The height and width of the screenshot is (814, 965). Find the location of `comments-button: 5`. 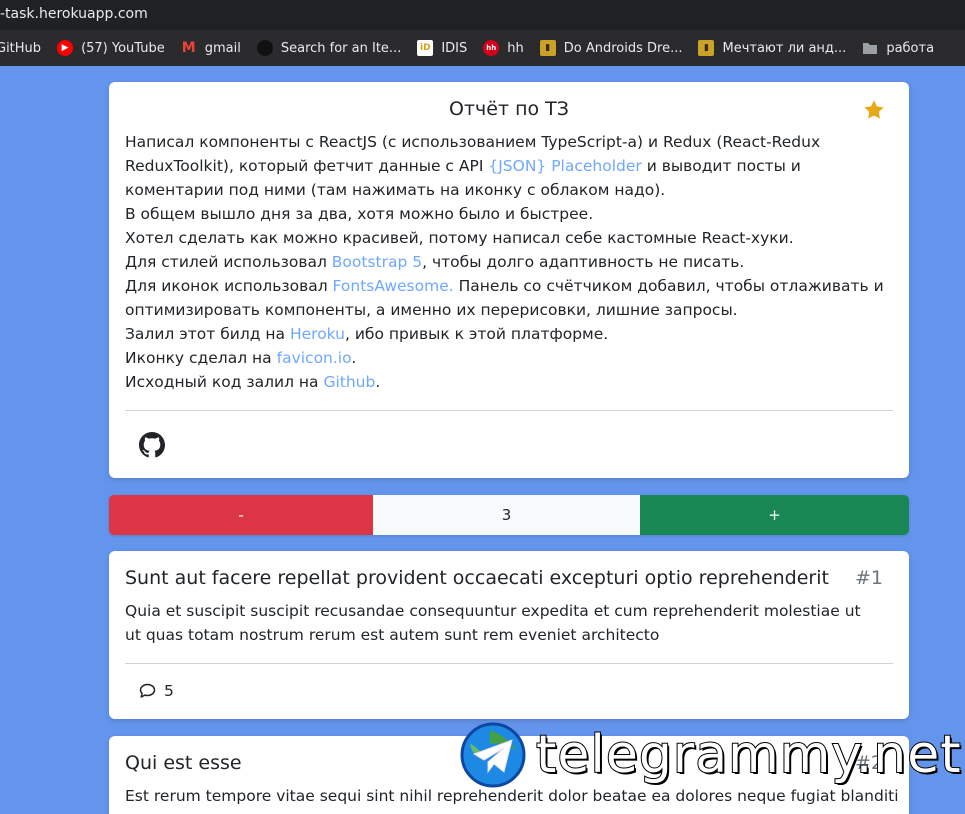

comments-button: 5 is located at coordinates (156, 691).